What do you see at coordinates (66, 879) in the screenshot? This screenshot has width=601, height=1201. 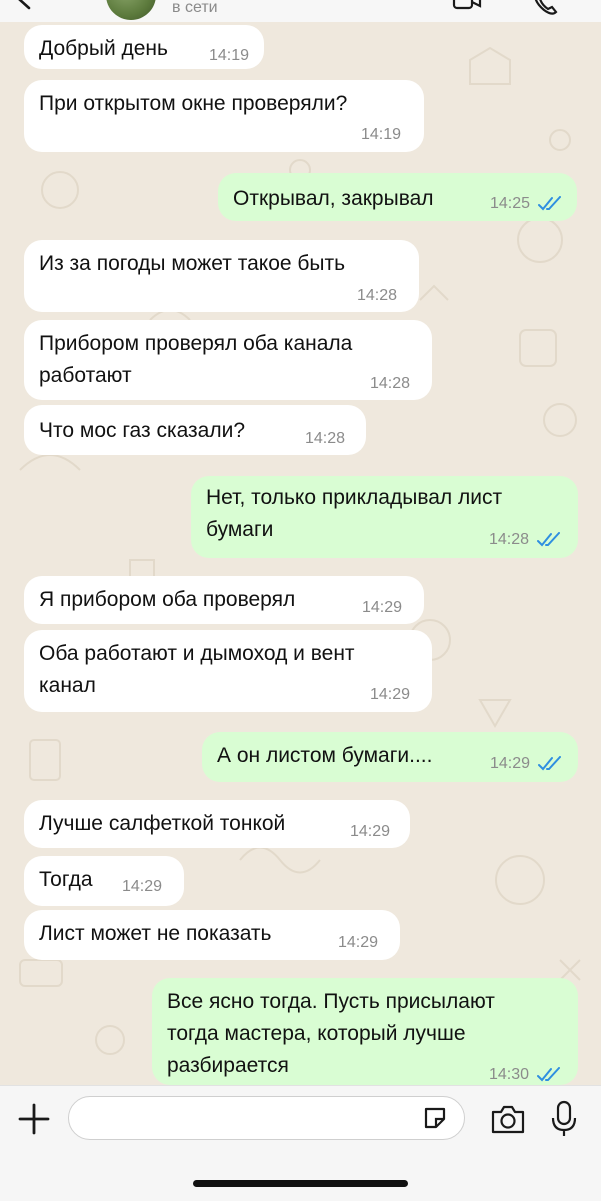 I see `message-text: Тогда` at bounding box center [66, 879].